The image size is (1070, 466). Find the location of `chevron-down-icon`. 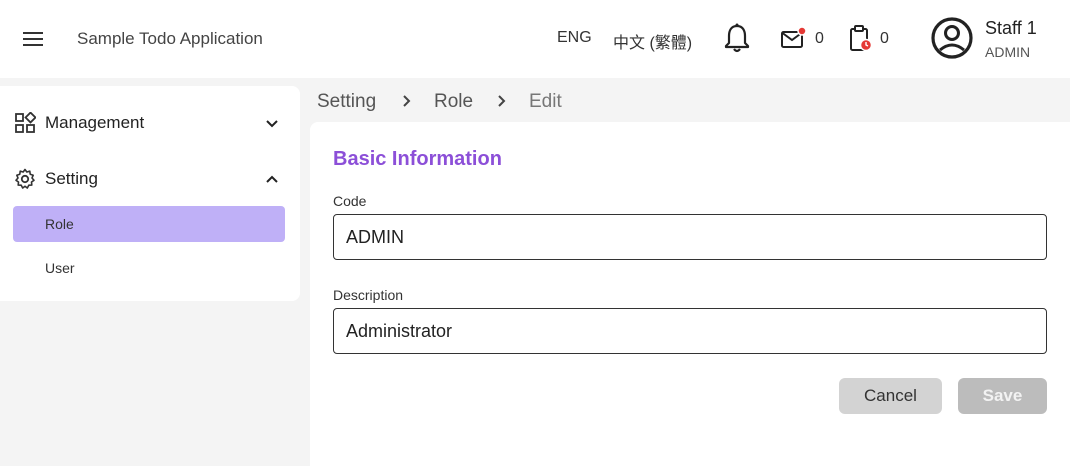

chevron-down-icon is located at coordinates (272, 123).